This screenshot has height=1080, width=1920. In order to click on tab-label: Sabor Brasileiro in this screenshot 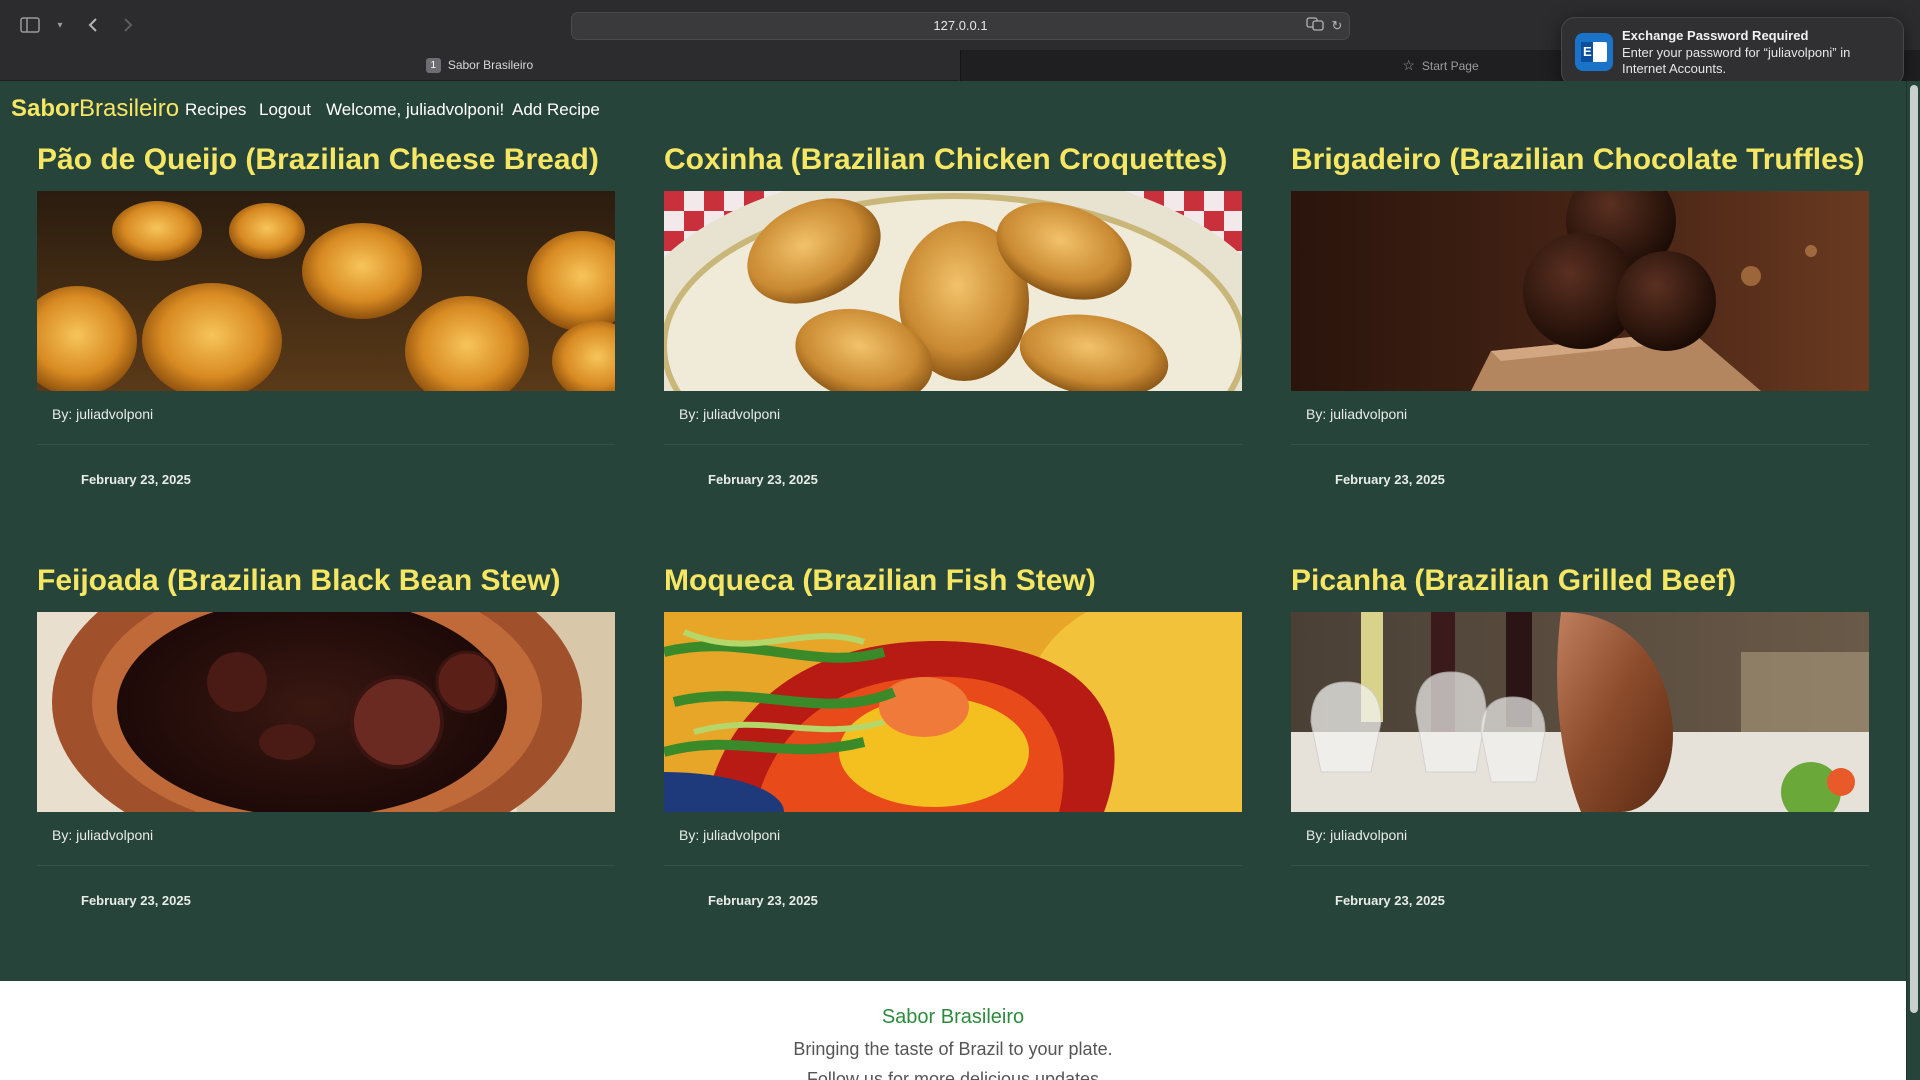, I will do `click(490, 65)`.